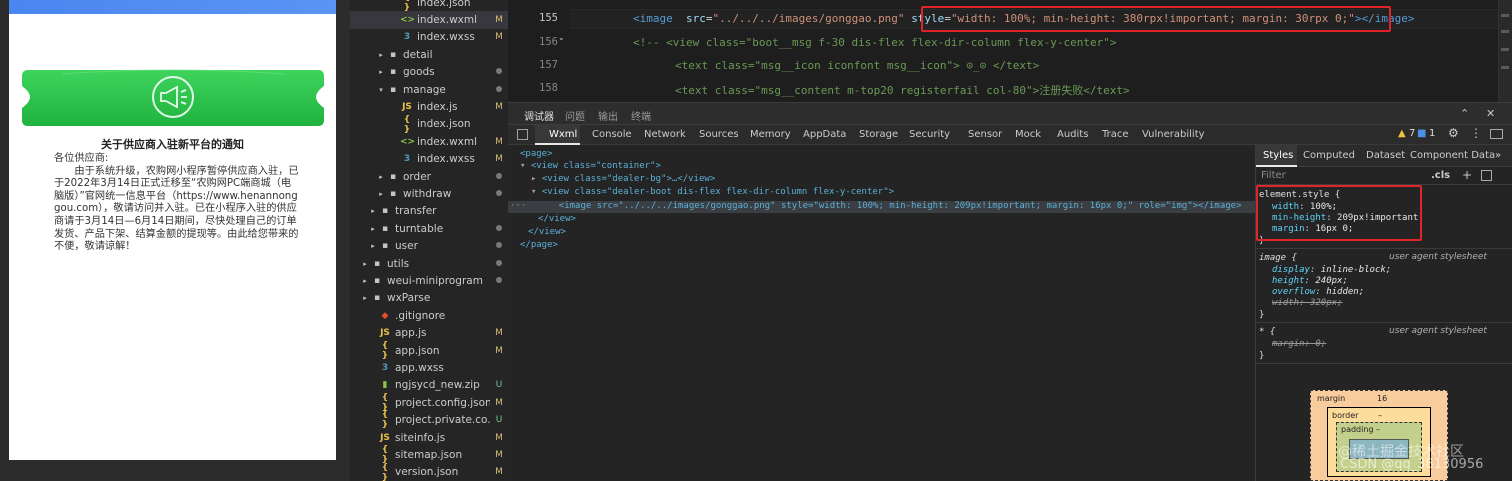 The image size is (1512, 481). Describe the element at coordinates (429, 193) in the screenshot. I see `file-tree-item: ▸ ▪ withdraw` at that location.